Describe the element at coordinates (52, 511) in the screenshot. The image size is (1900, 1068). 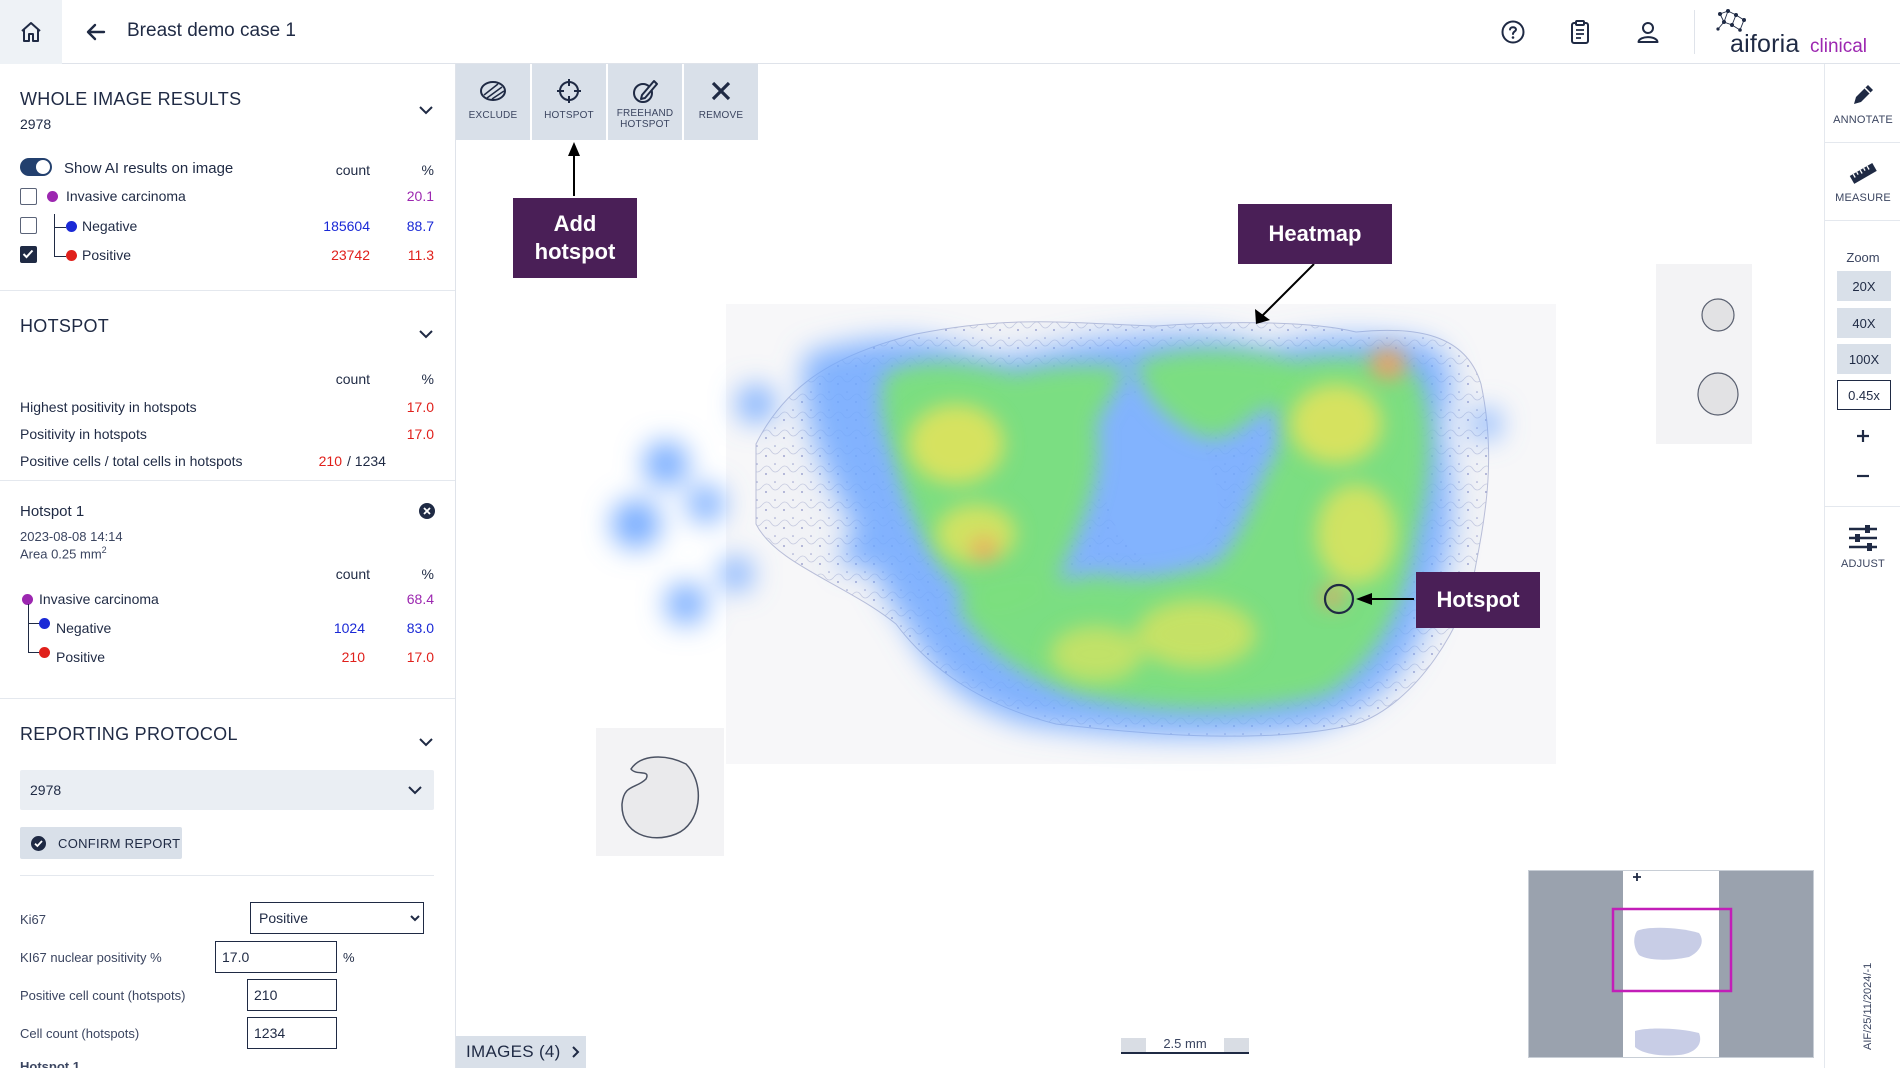
I see `hotspot-1-name: Hotspot 1` at that location.